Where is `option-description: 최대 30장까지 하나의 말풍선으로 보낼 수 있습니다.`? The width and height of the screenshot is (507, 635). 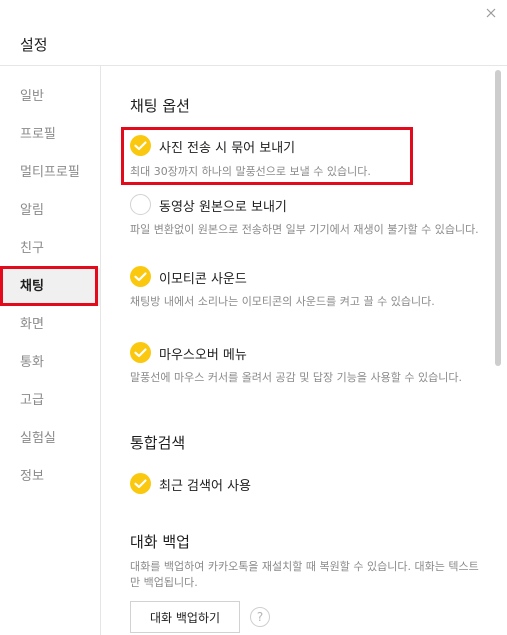 option-description: 최대 30장까지 하나의 말풍선으로 보낼 수 있습니다. is located at coordinates (250, 171).